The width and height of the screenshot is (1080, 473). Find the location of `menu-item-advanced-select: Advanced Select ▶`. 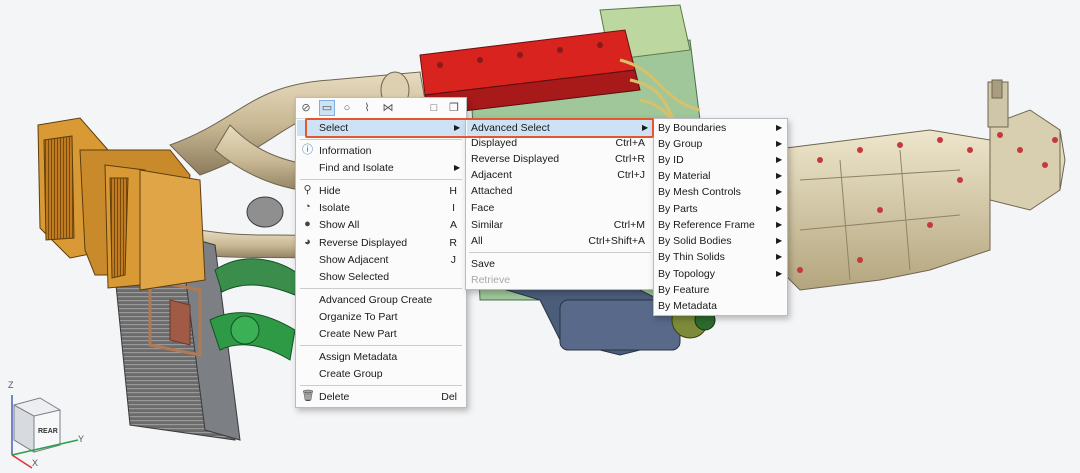

menu-item-advanced-select: Advanced Select ▶ is located at coordinates (560, 128).